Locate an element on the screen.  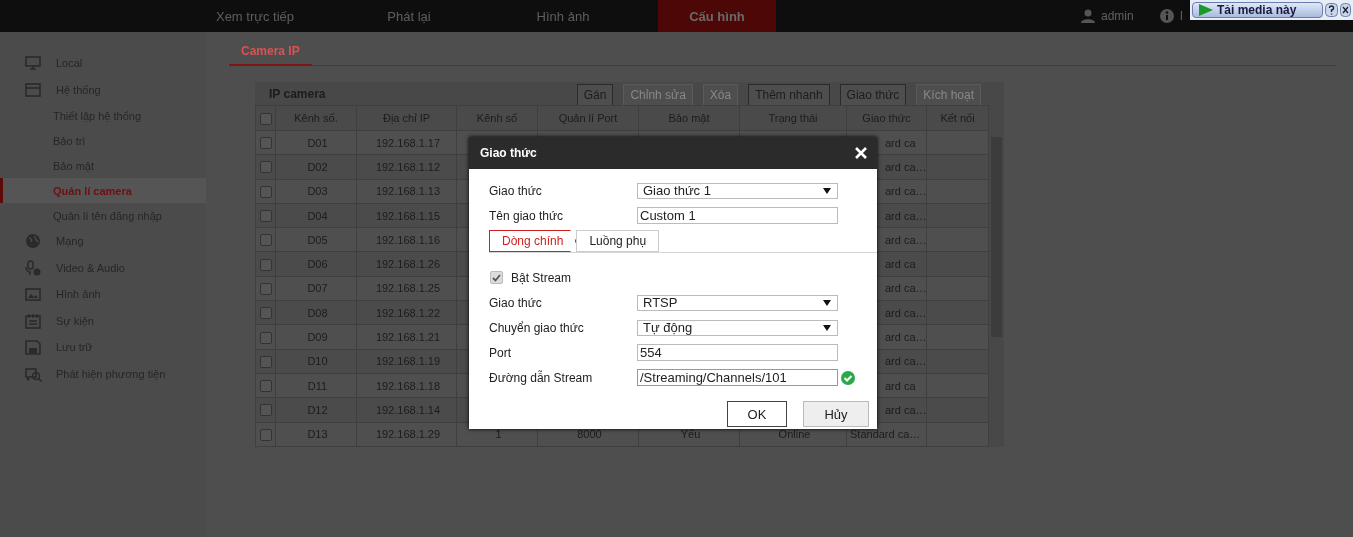
input-field: 554 is located at coordinates (737, 352).